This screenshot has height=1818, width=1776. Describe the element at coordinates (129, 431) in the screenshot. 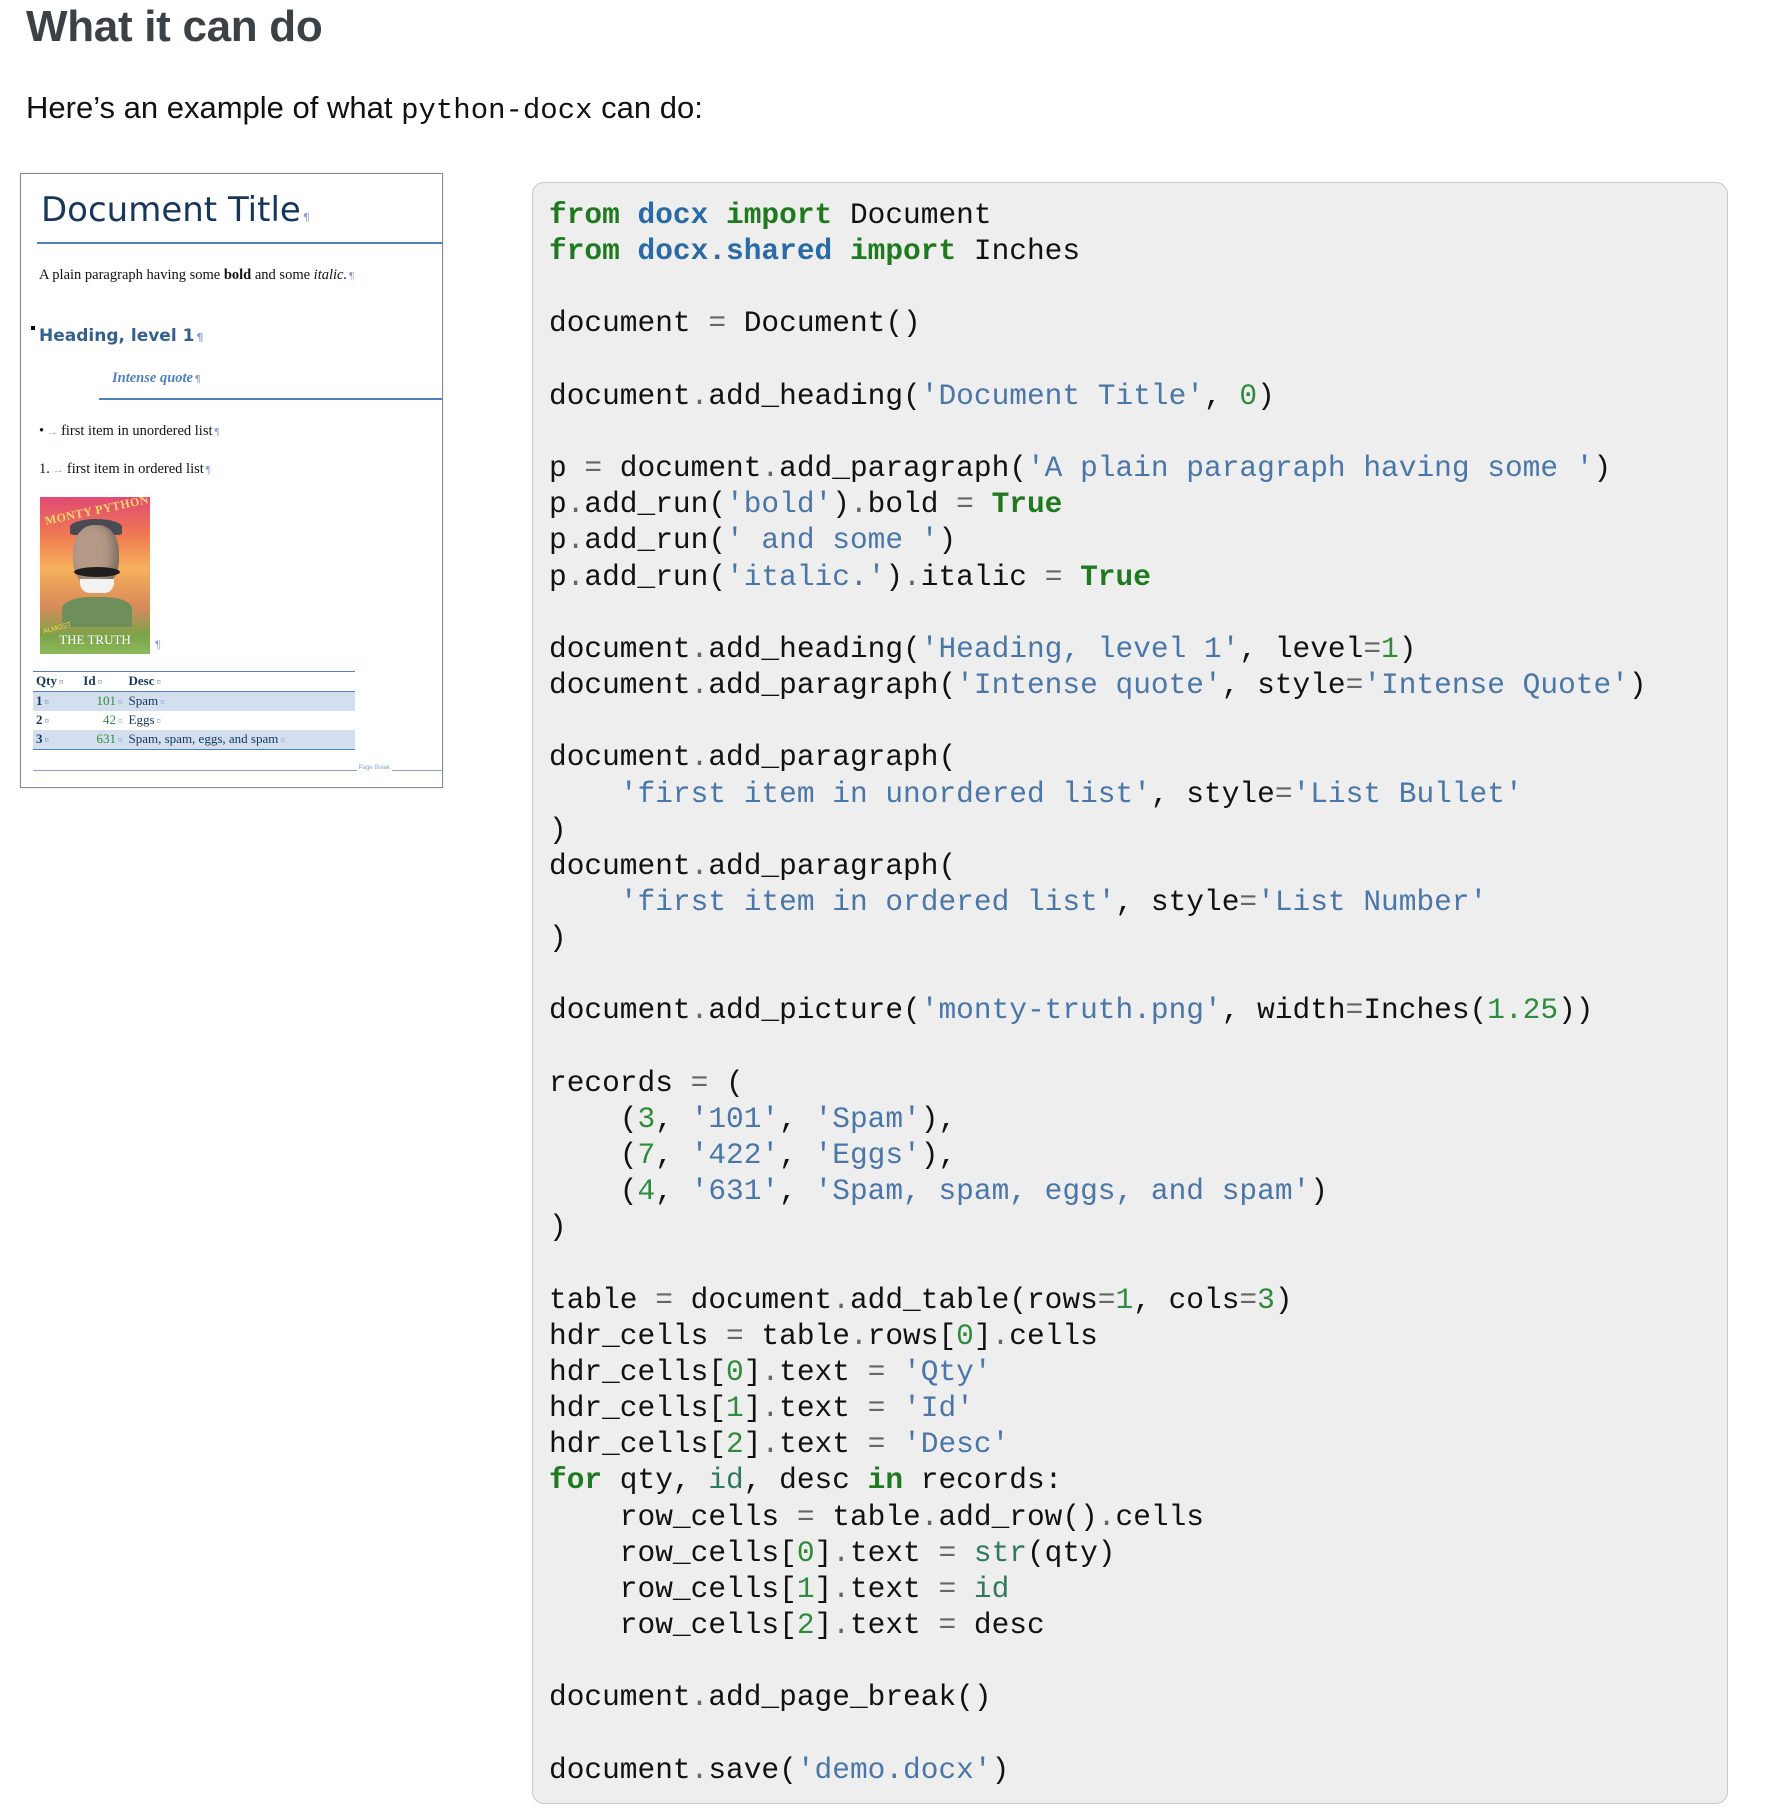

I see `preview-bullet-item: • → first item in unordered list ¶` at that location.